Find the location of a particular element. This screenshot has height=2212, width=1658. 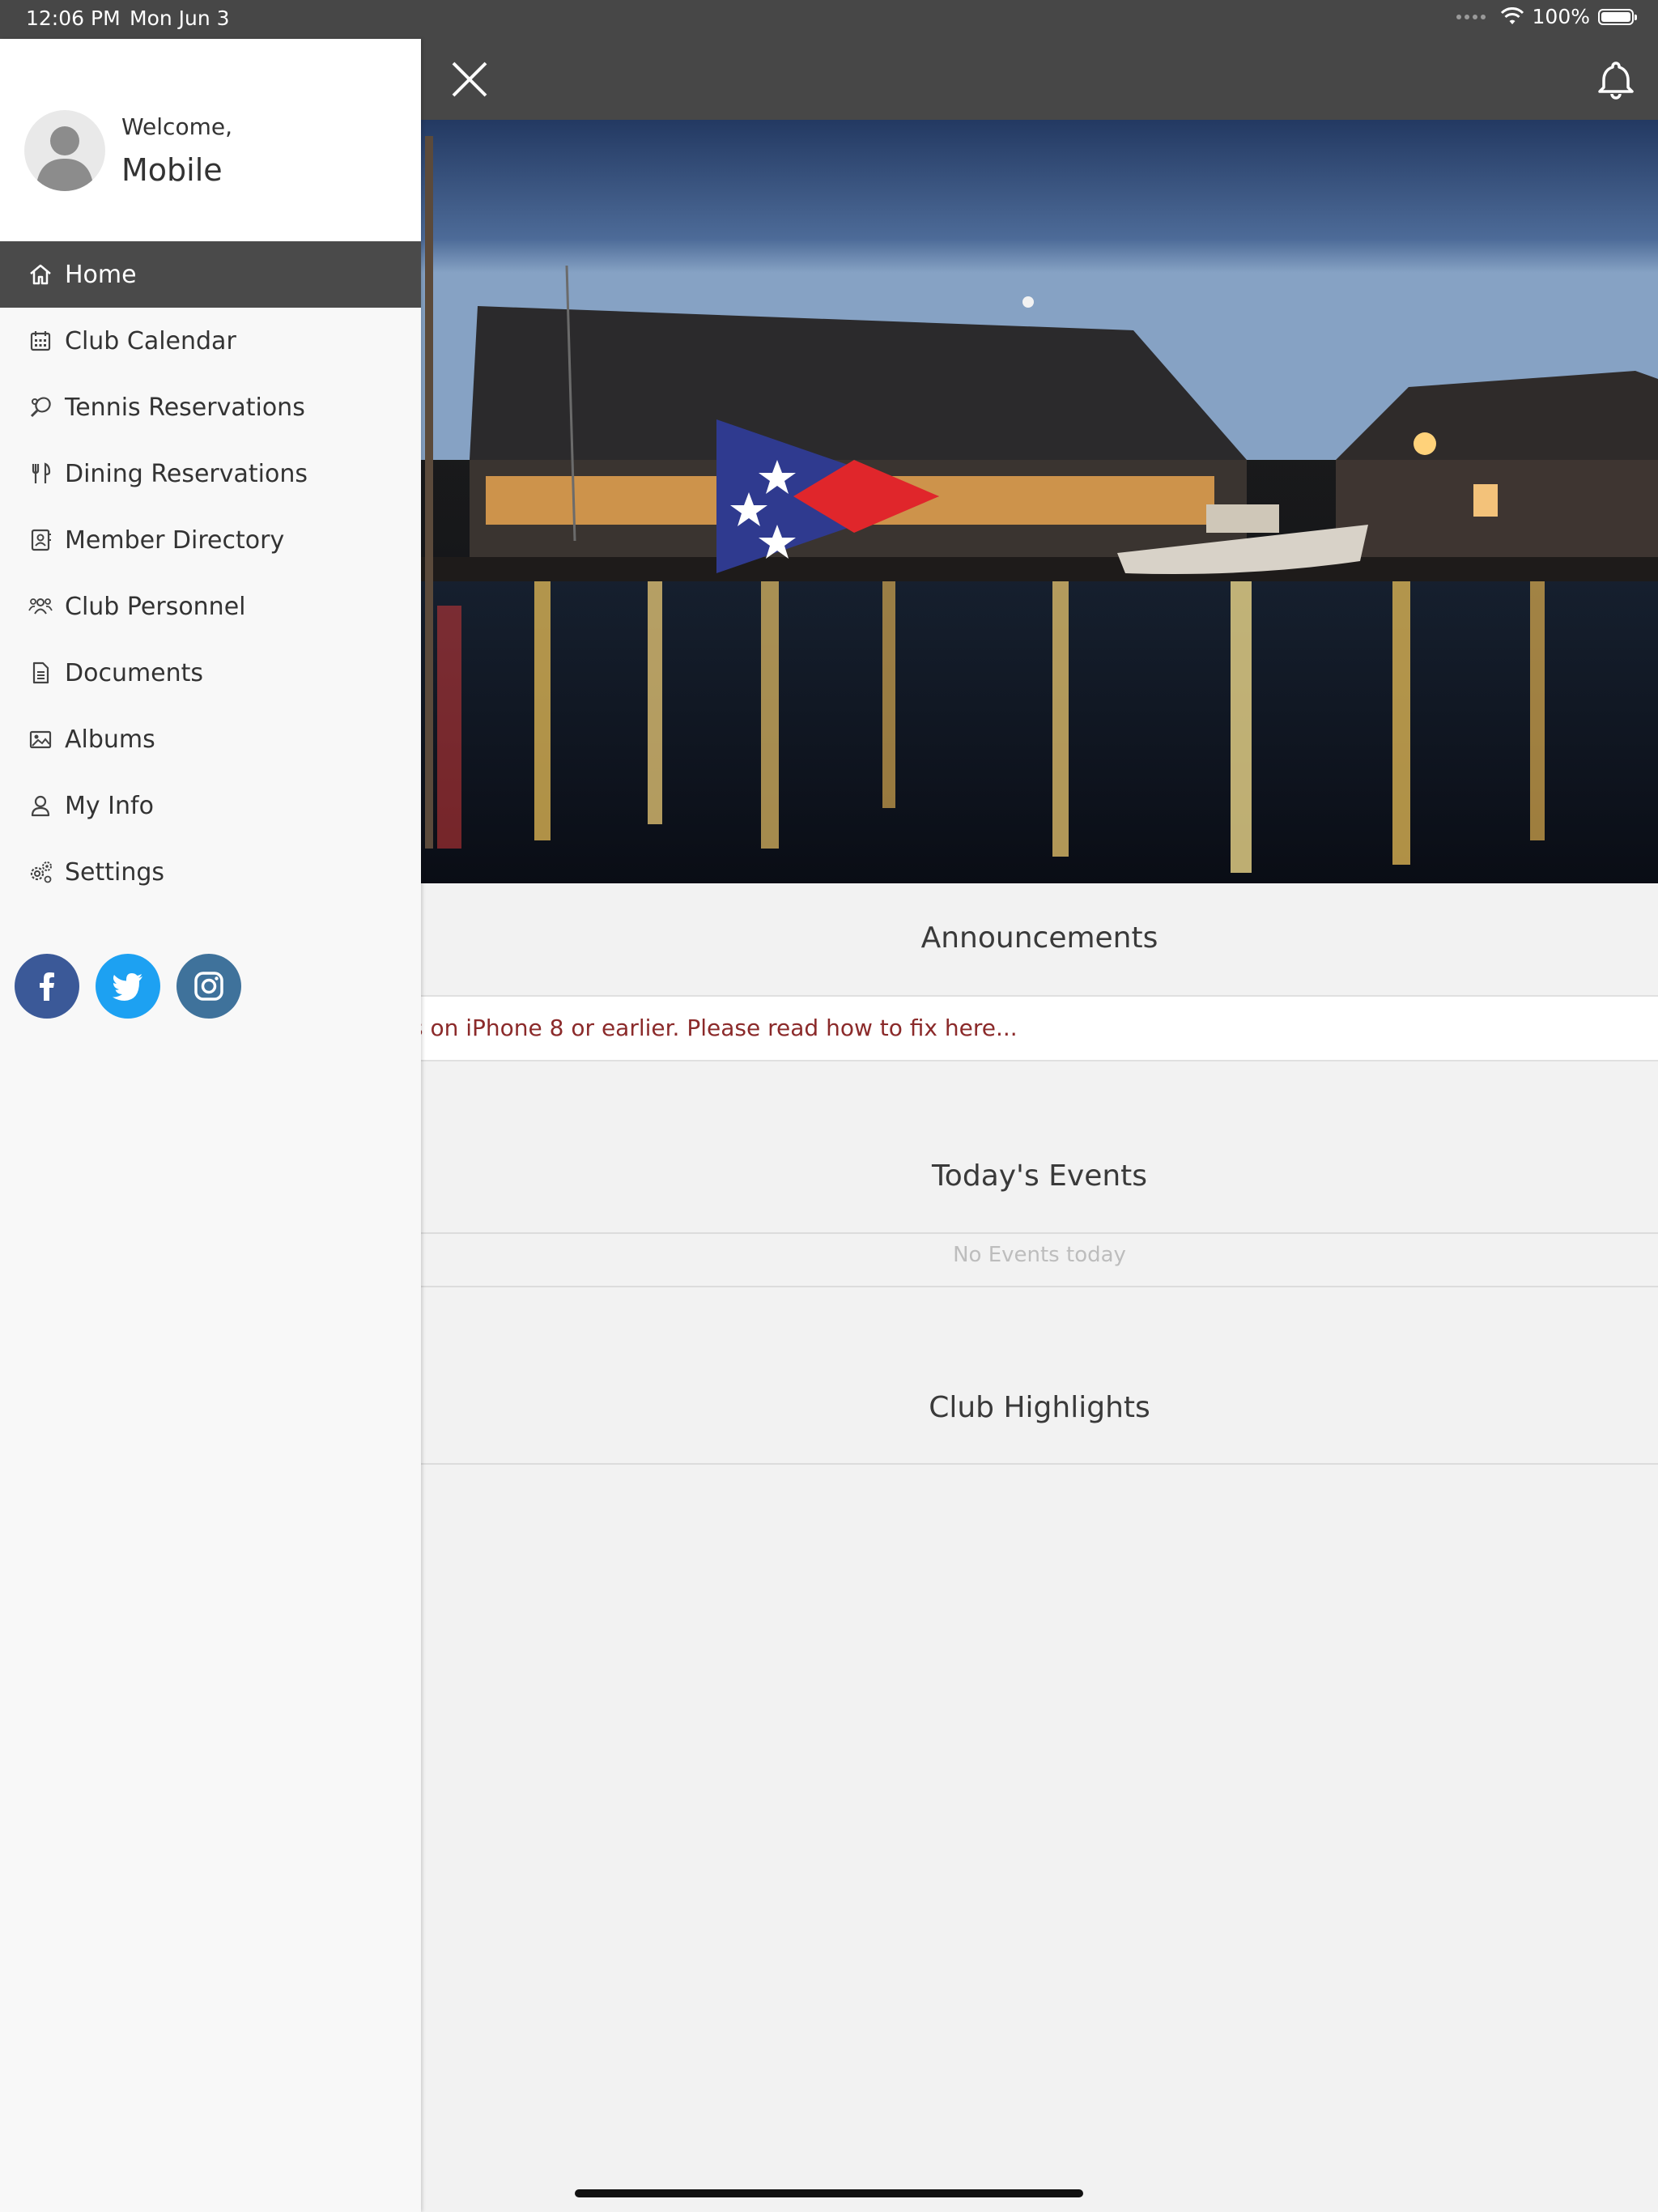

facebook-icon is located at coordinates (47, 986).